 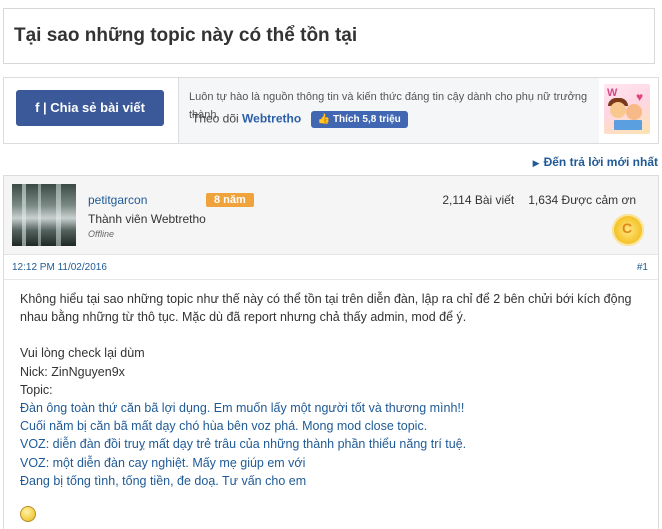 What do you see at coordinates (331, 267) in the screenshot?
I see `post-meta-bar: 12:12 PM 11/02/2016 #1` at bounding box center [331, 267].